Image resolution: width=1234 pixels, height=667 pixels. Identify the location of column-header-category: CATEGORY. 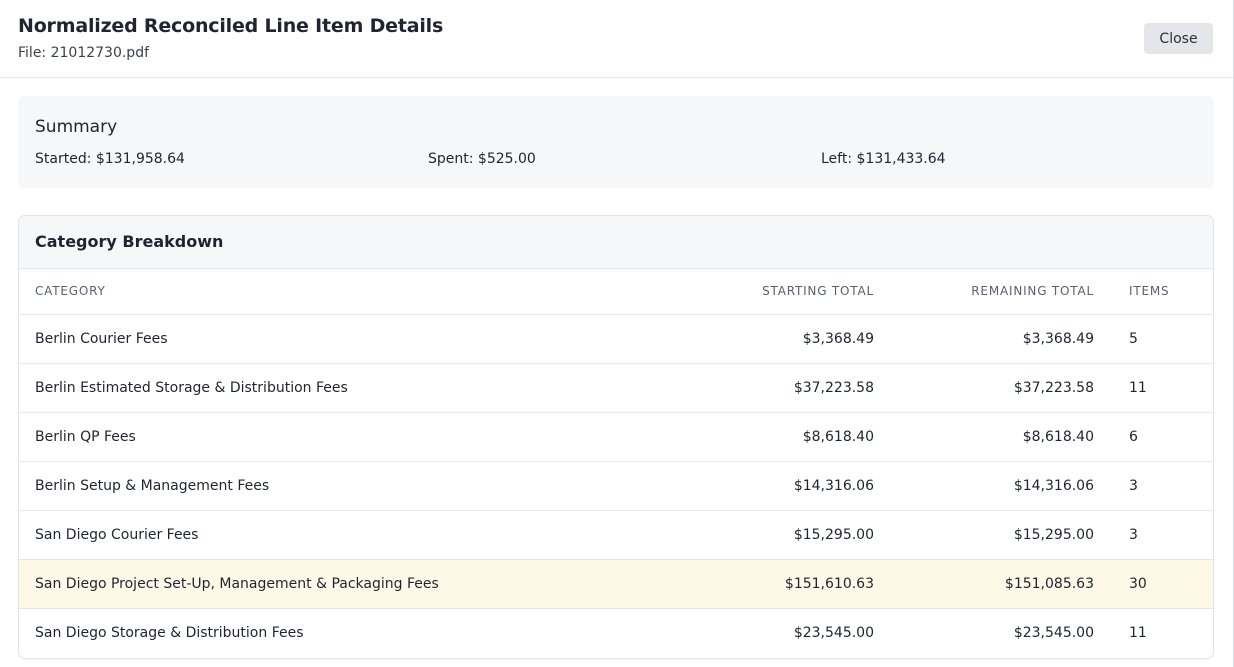
(338, 292).